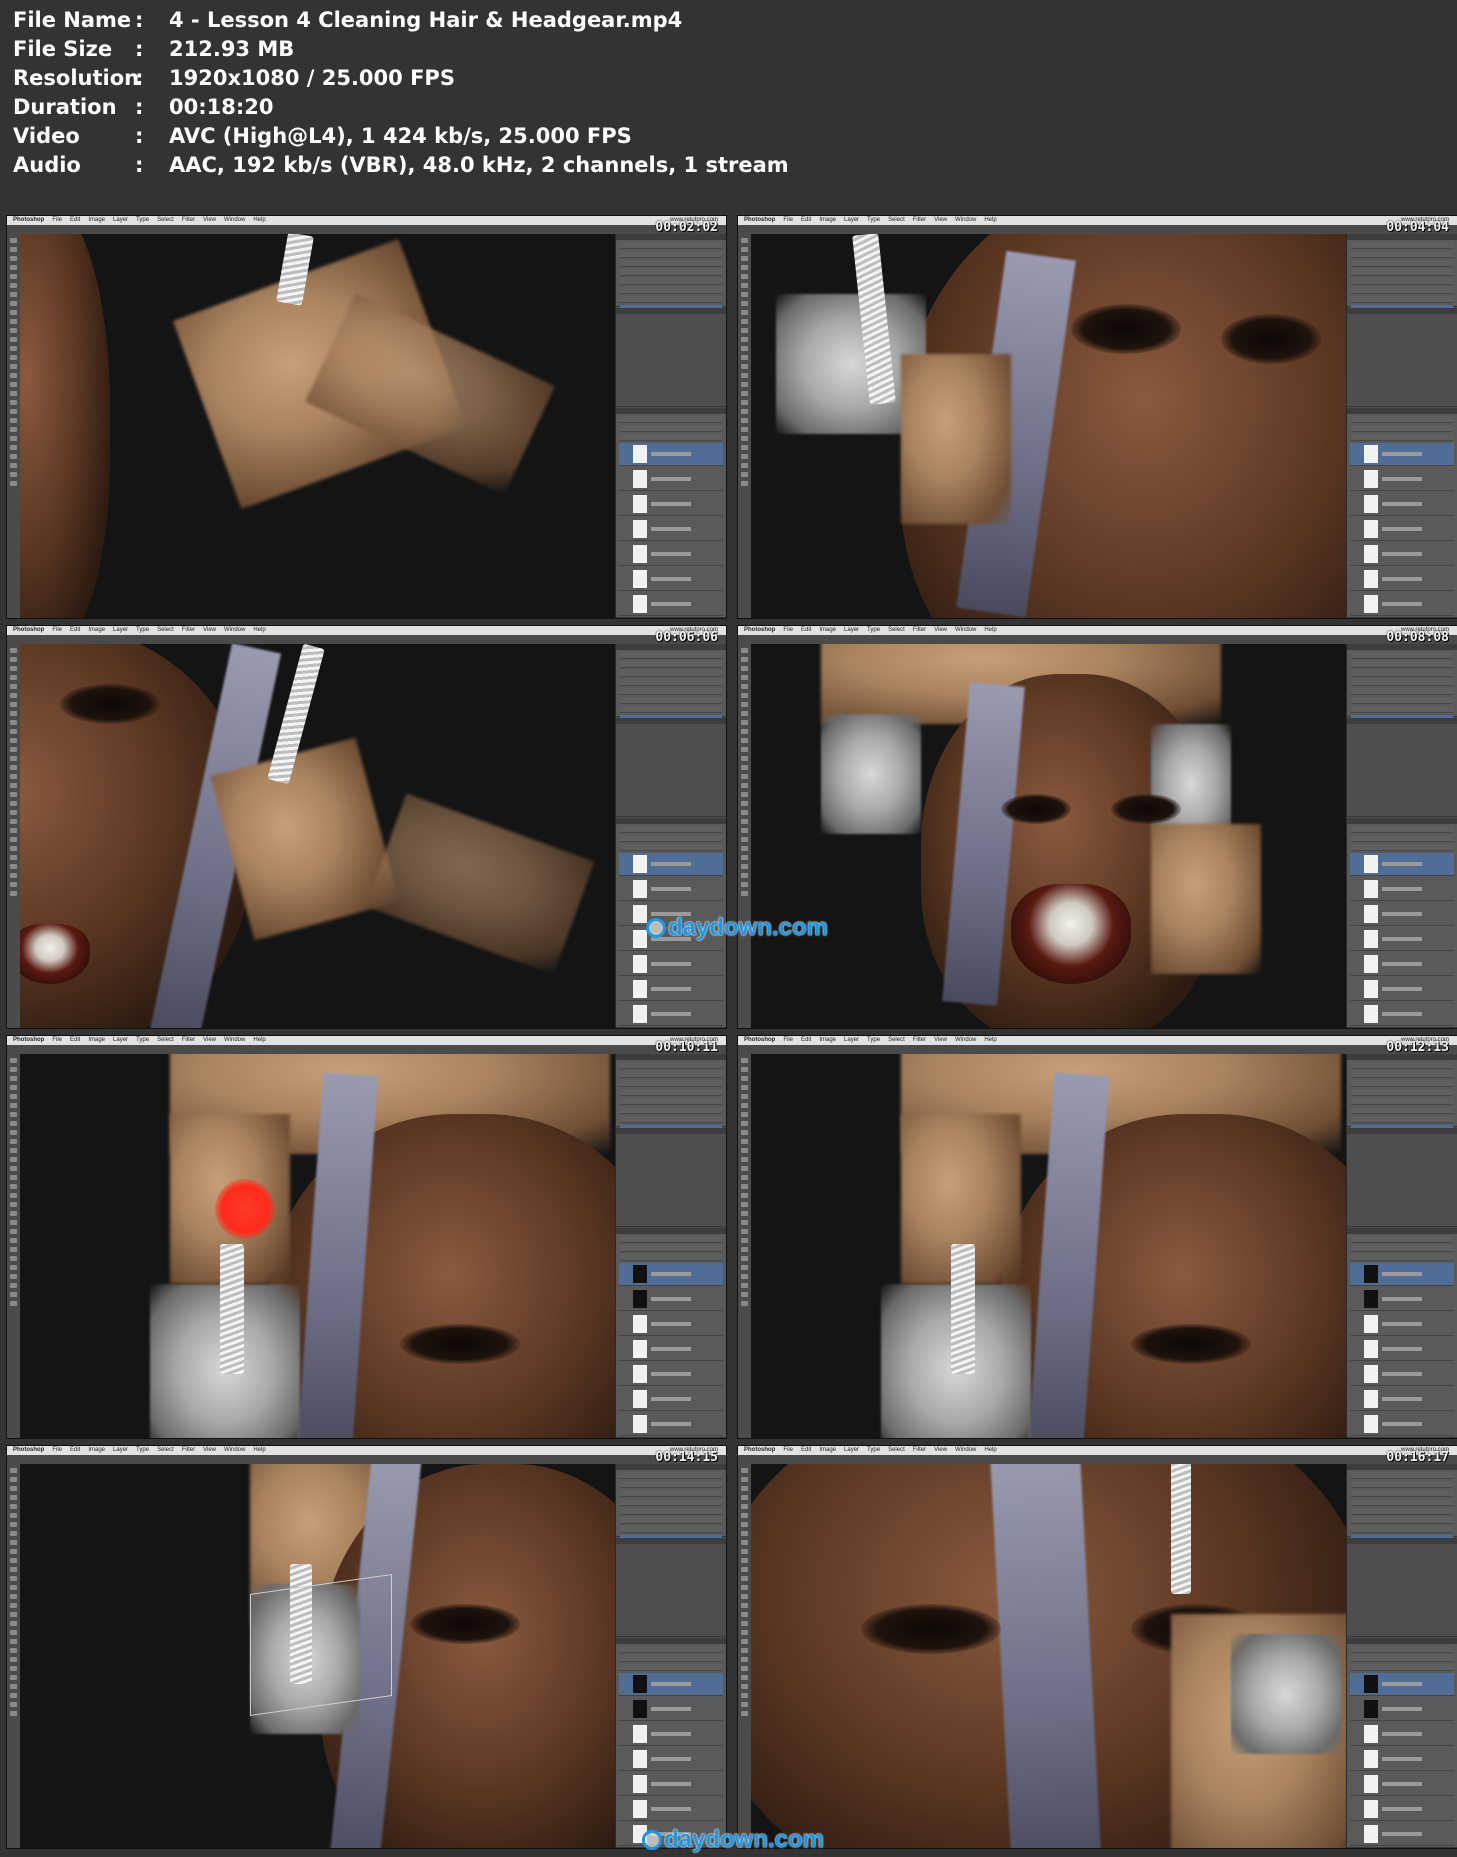  What do you see at coordinates (759, 1040) in the screenshot?
I see `app-name: Photoshop` at bounding box center [759, 1040].